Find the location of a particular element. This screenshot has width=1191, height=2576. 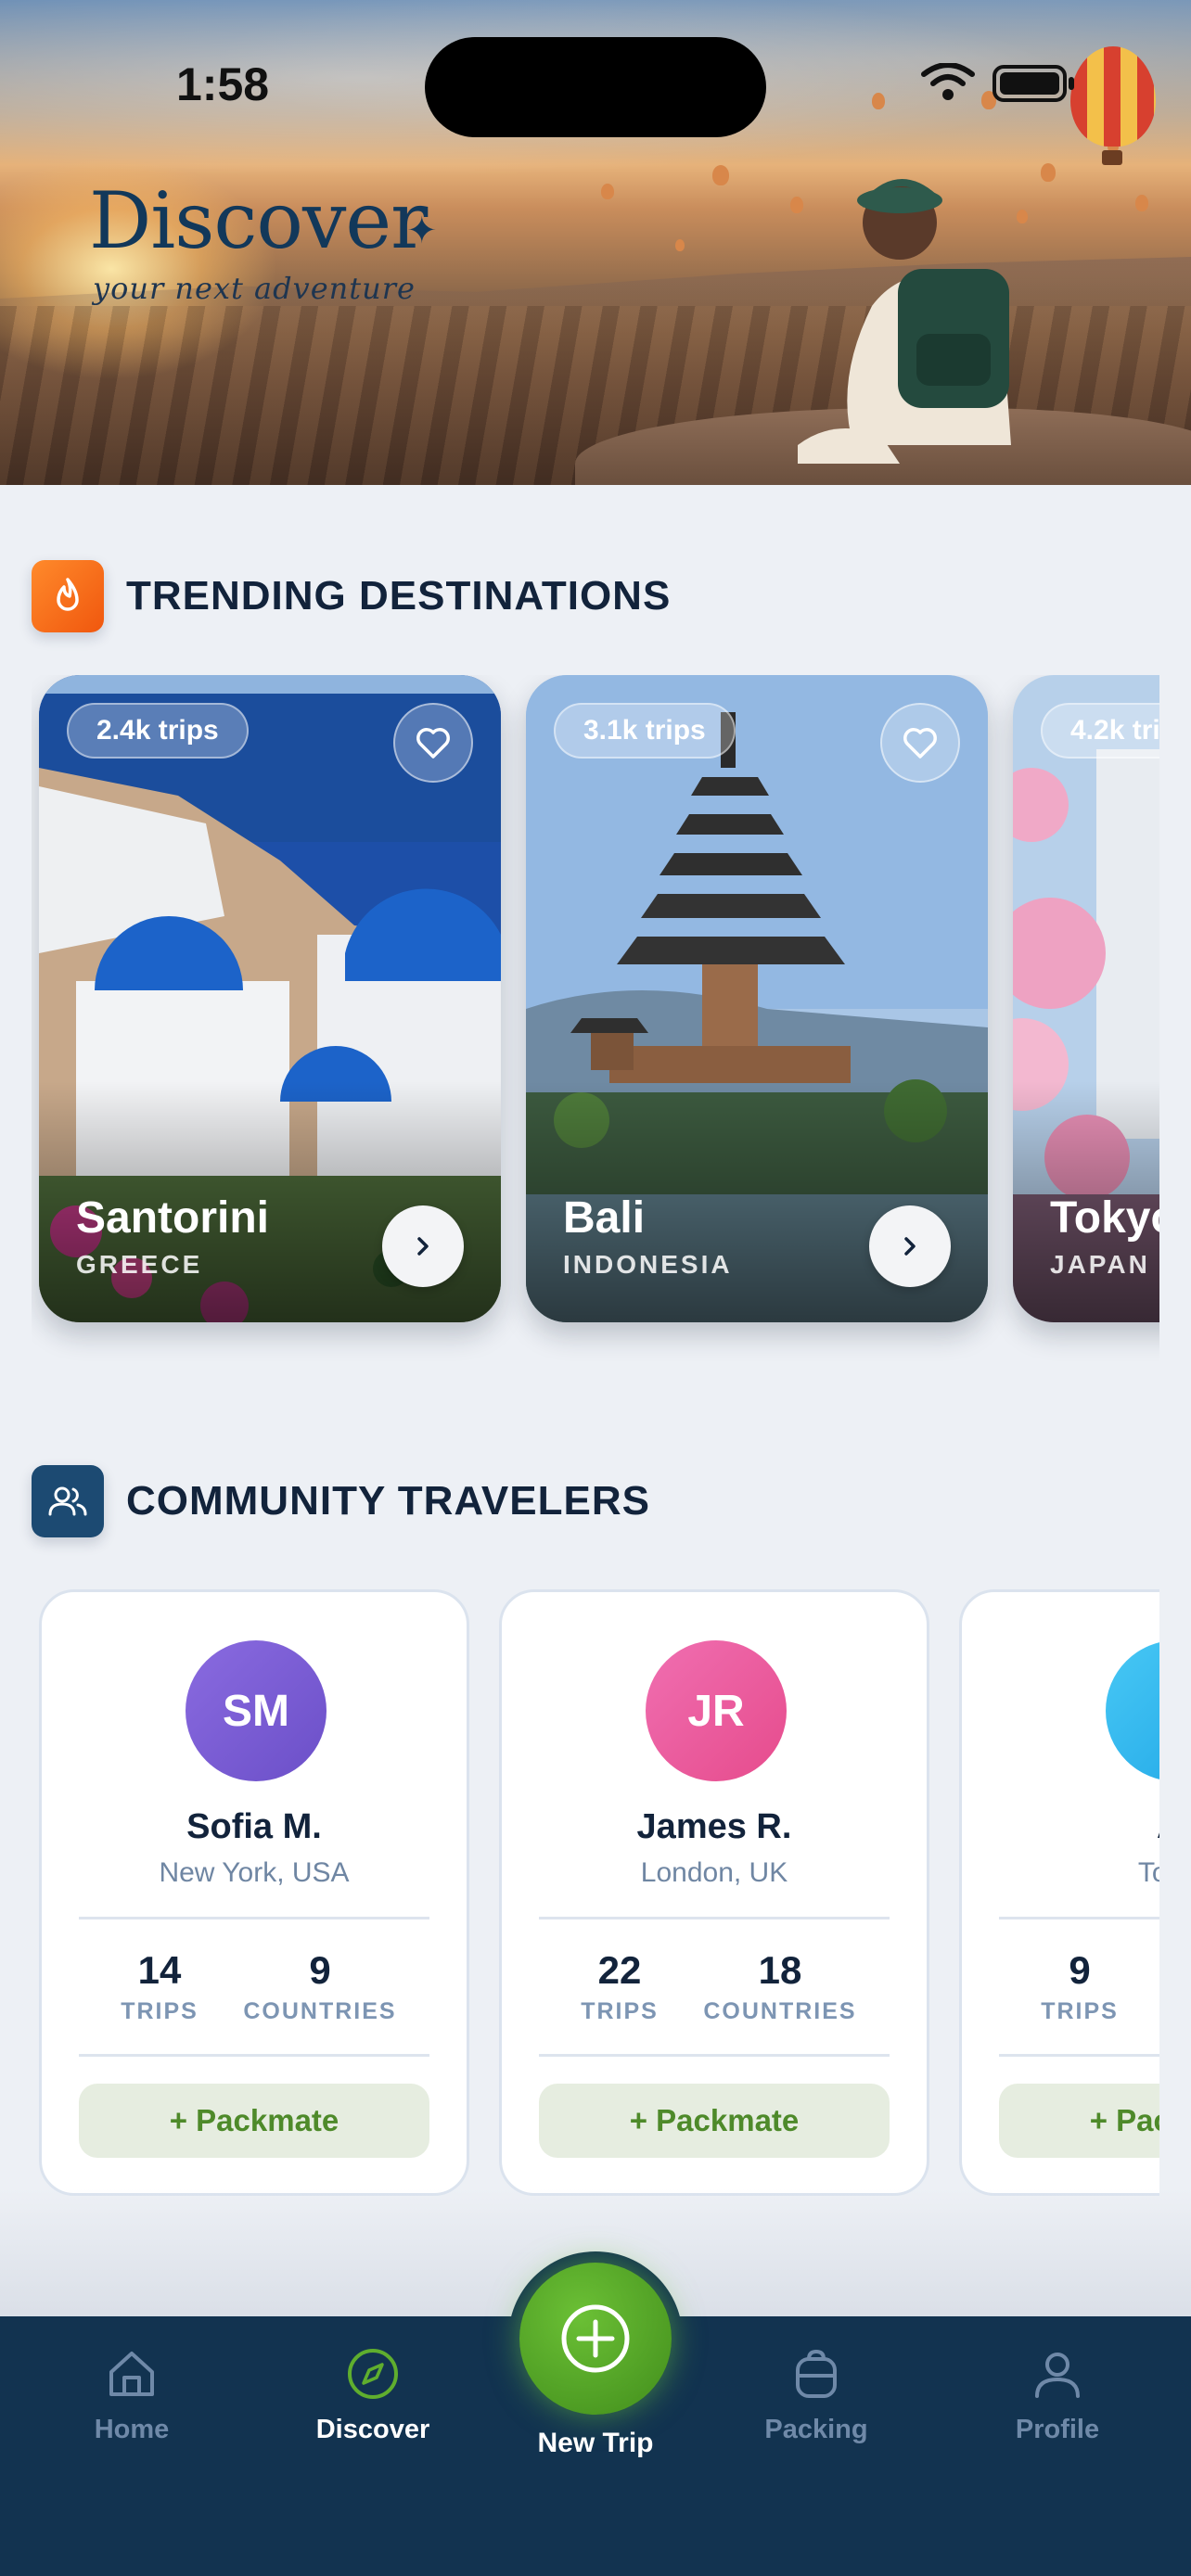

destination-name: Tokyo is located at coordinates (1104, 1218).